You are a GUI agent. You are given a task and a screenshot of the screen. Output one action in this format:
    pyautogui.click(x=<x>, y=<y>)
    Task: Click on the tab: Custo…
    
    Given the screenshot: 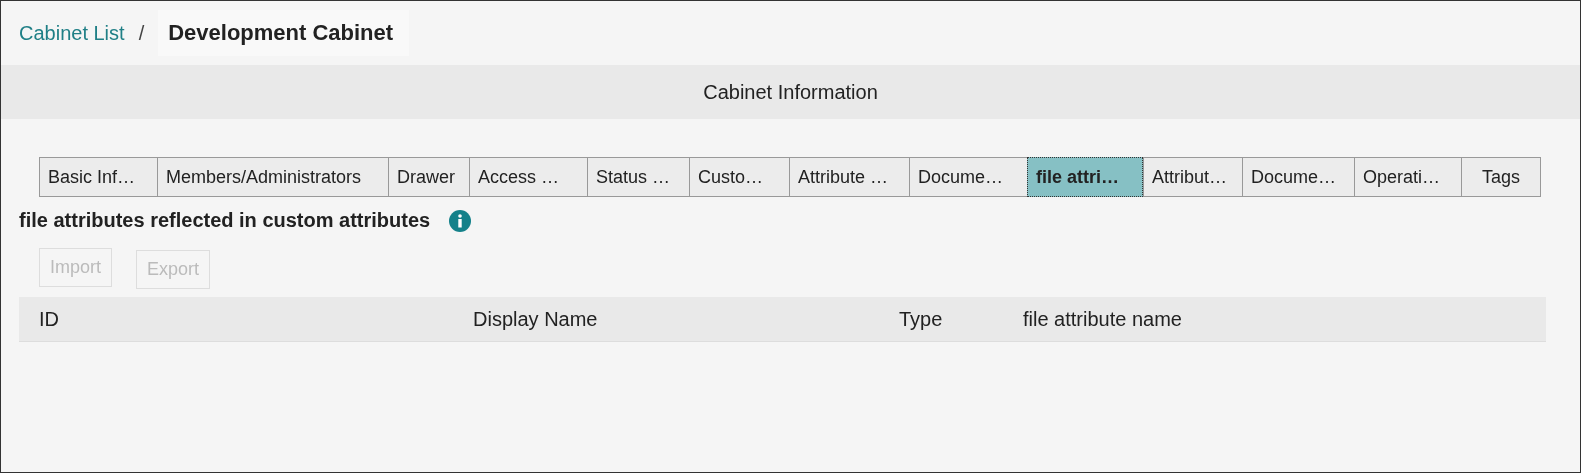 What is the action you would take?
    pyautogui.click(x=739, y=177)
    